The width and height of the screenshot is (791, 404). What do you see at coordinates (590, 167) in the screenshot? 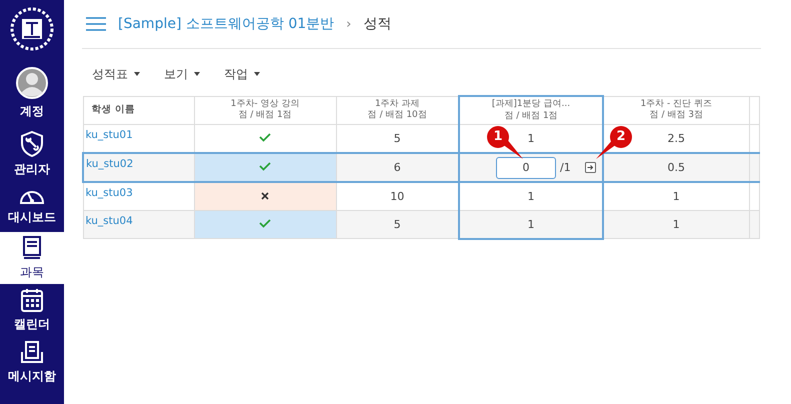
I see `open-detail-icon` at bounding box center [590, 167].